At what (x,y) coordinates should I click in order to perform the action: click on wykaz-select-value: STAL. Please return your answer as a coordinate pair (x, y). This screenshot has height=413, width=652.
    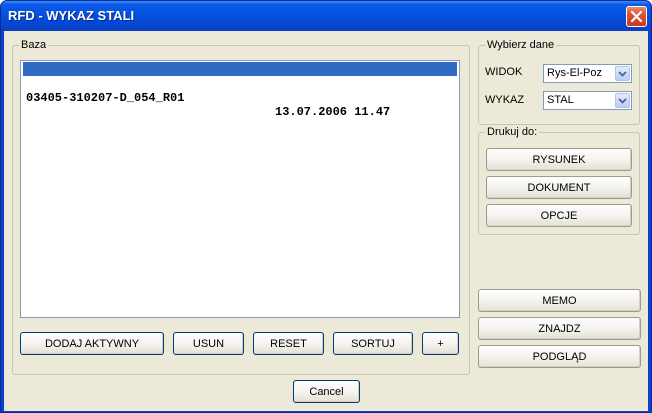
    Looking at the image, I should click on (560, 100).